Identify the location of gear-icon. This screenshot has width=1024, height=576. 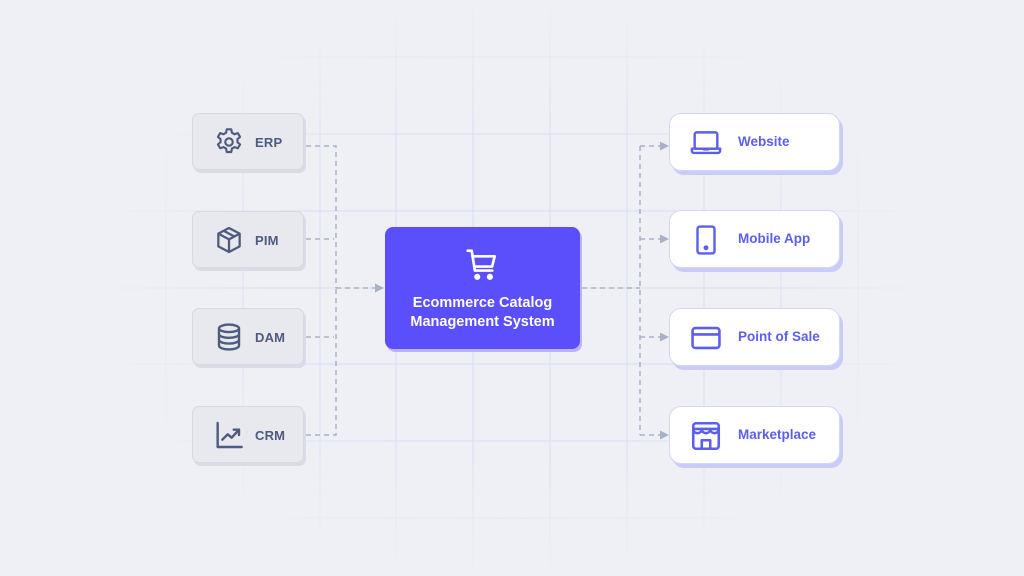
(229, 141).